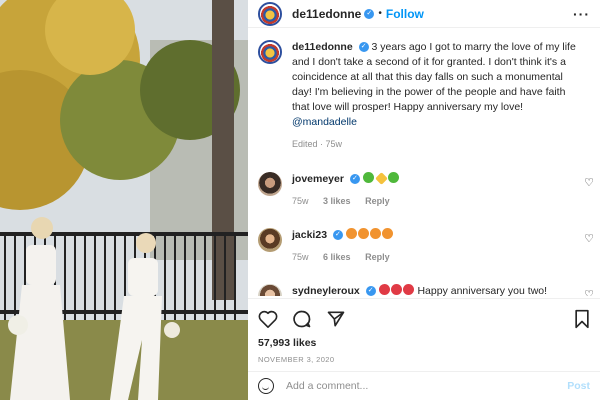 This screenshot has width=600, height=400. I want to click on share-send-icon, so click(336, 319).